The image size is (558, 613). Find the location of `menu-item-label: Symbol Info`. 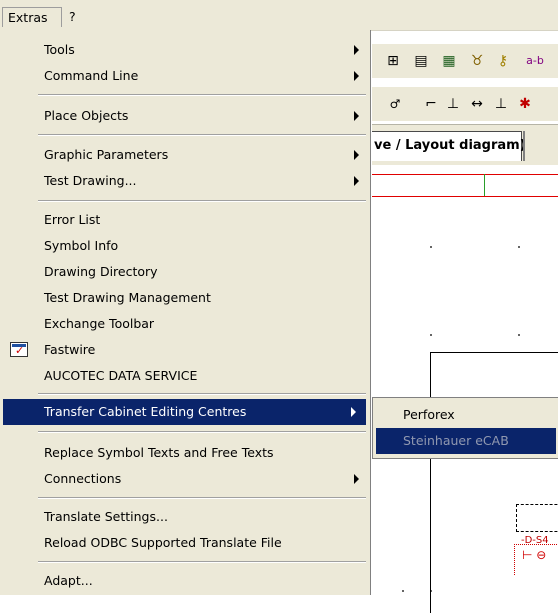

menu-item-label: Symbol Info is located at coordinates (81, 245).